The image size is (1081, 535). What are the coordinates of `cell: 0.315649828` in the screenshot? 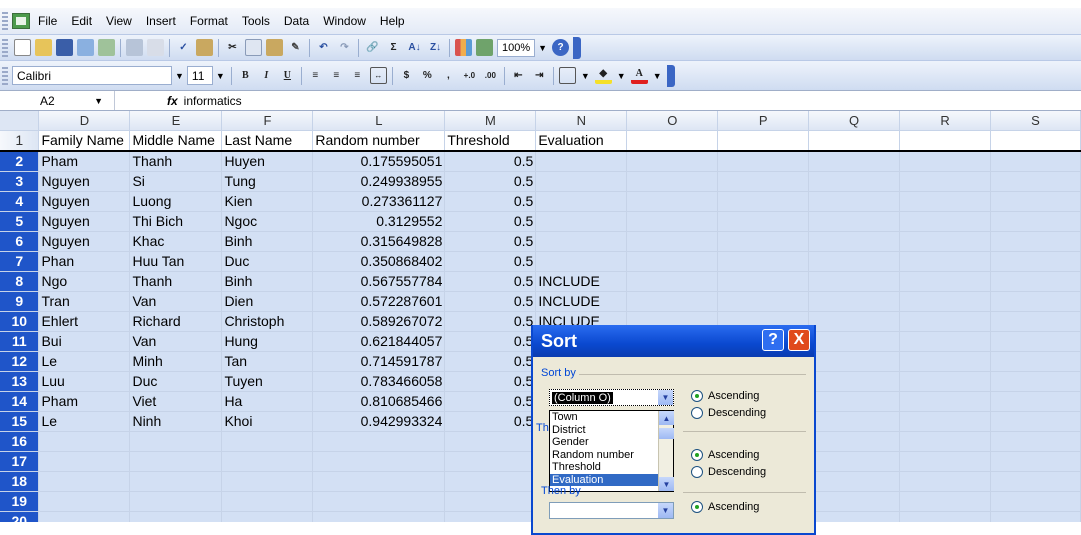 It's located at (379, 241).